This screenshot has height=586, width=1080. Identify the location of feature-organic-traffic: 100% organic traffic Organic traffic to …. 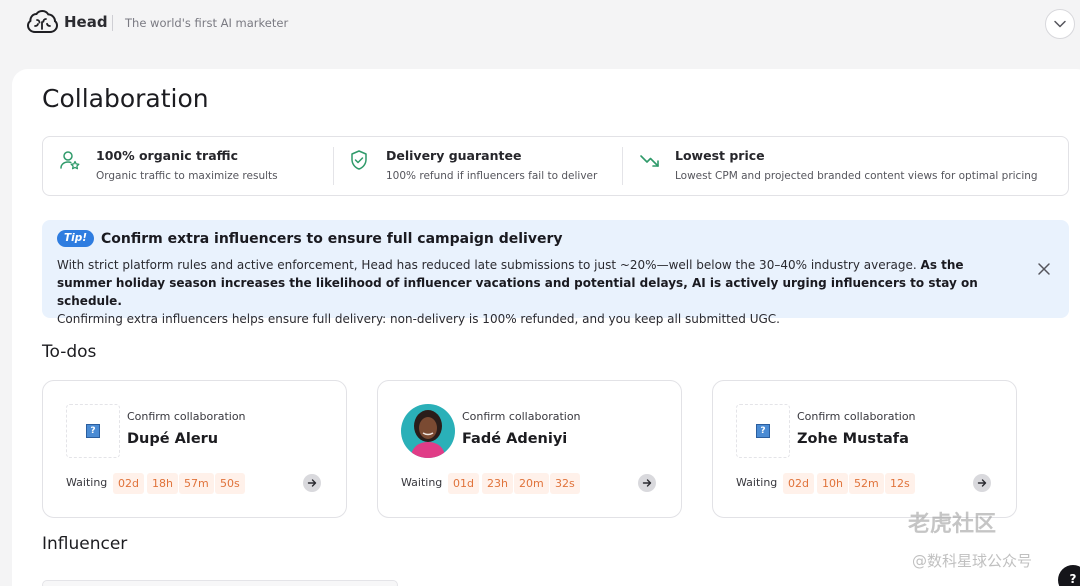
(188, 166).